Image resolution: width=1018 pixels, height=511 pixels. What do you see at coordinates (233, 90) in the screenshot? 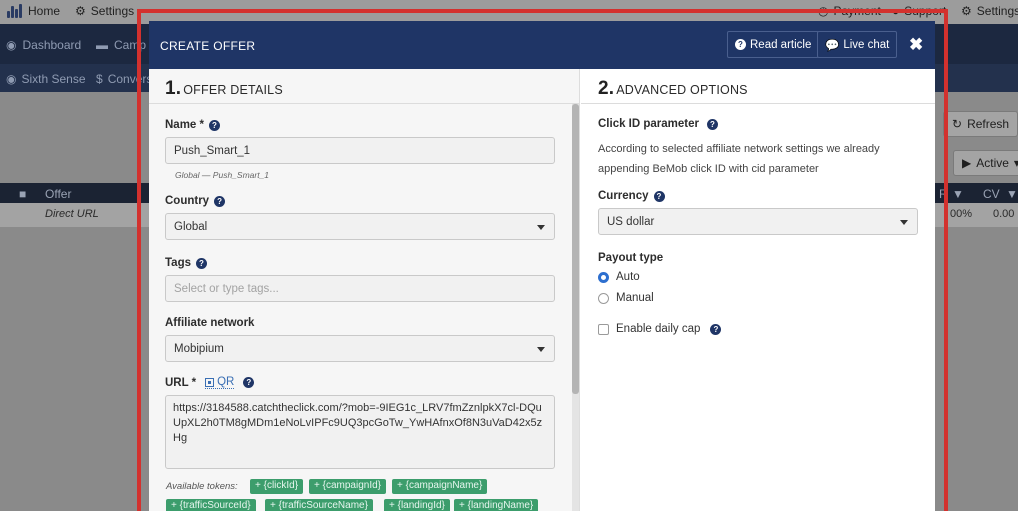
I see `section-title: OFFER DETAILS` at bounding box center [233, 90].